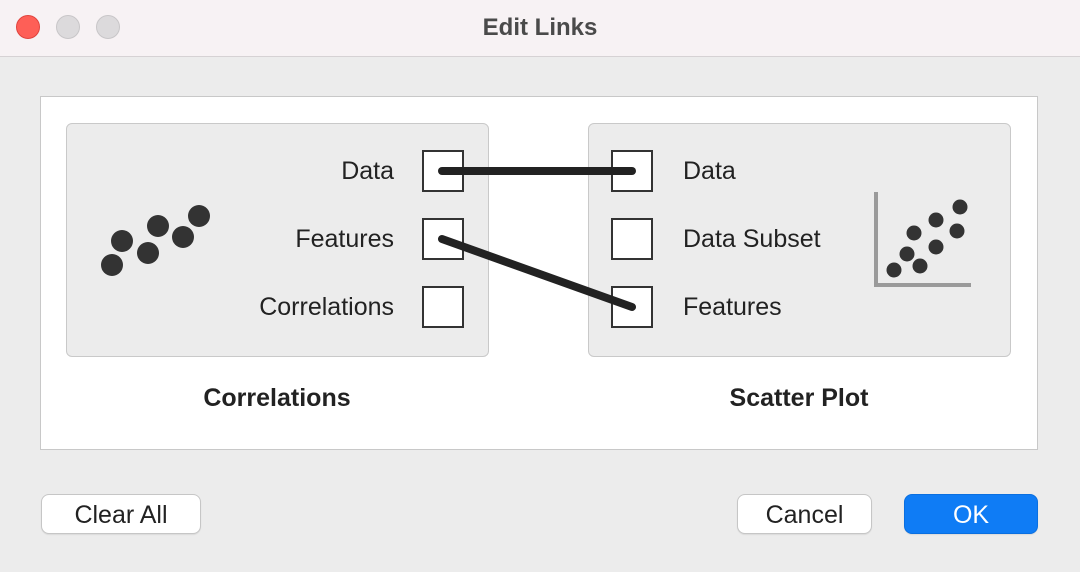  Describe the element at coordinates (326, 307) in the screenshot. I see `source-port-label-correlations: Correlations` at that location.